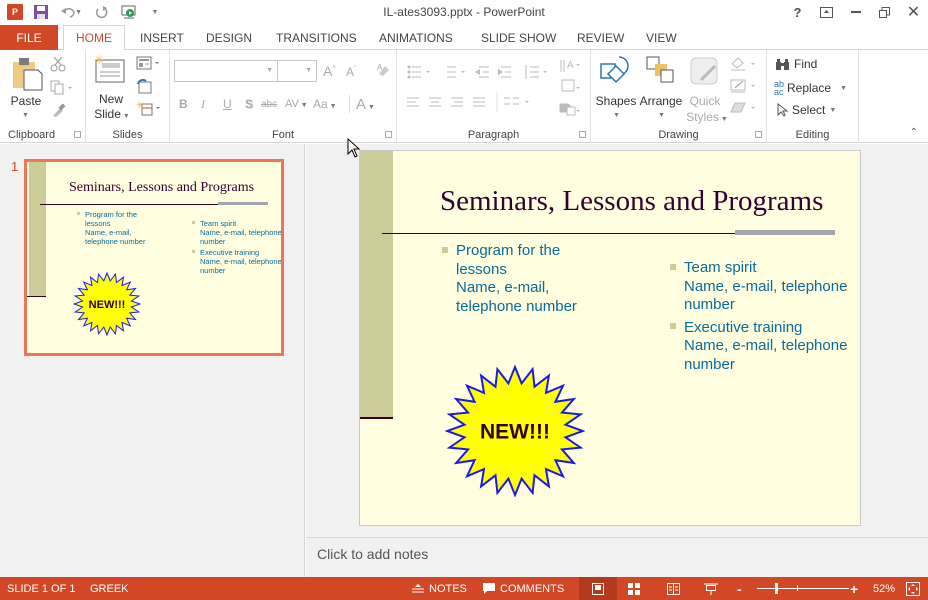 The image size is (928, 600). What do you see at coordinates (782, 110) in the screenshot?
I see `select-cursor-icon` at bounding box center [782, 110].